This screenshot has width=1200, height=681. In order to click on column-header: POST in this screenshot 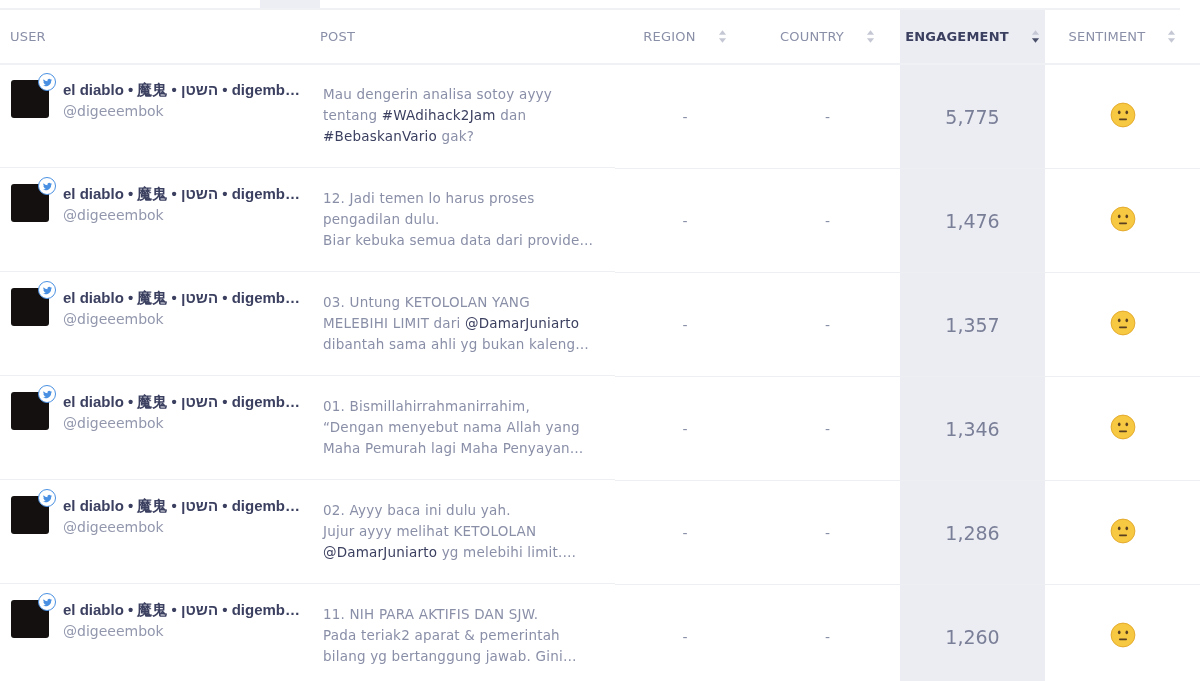, I will do `click(338, 36)`.